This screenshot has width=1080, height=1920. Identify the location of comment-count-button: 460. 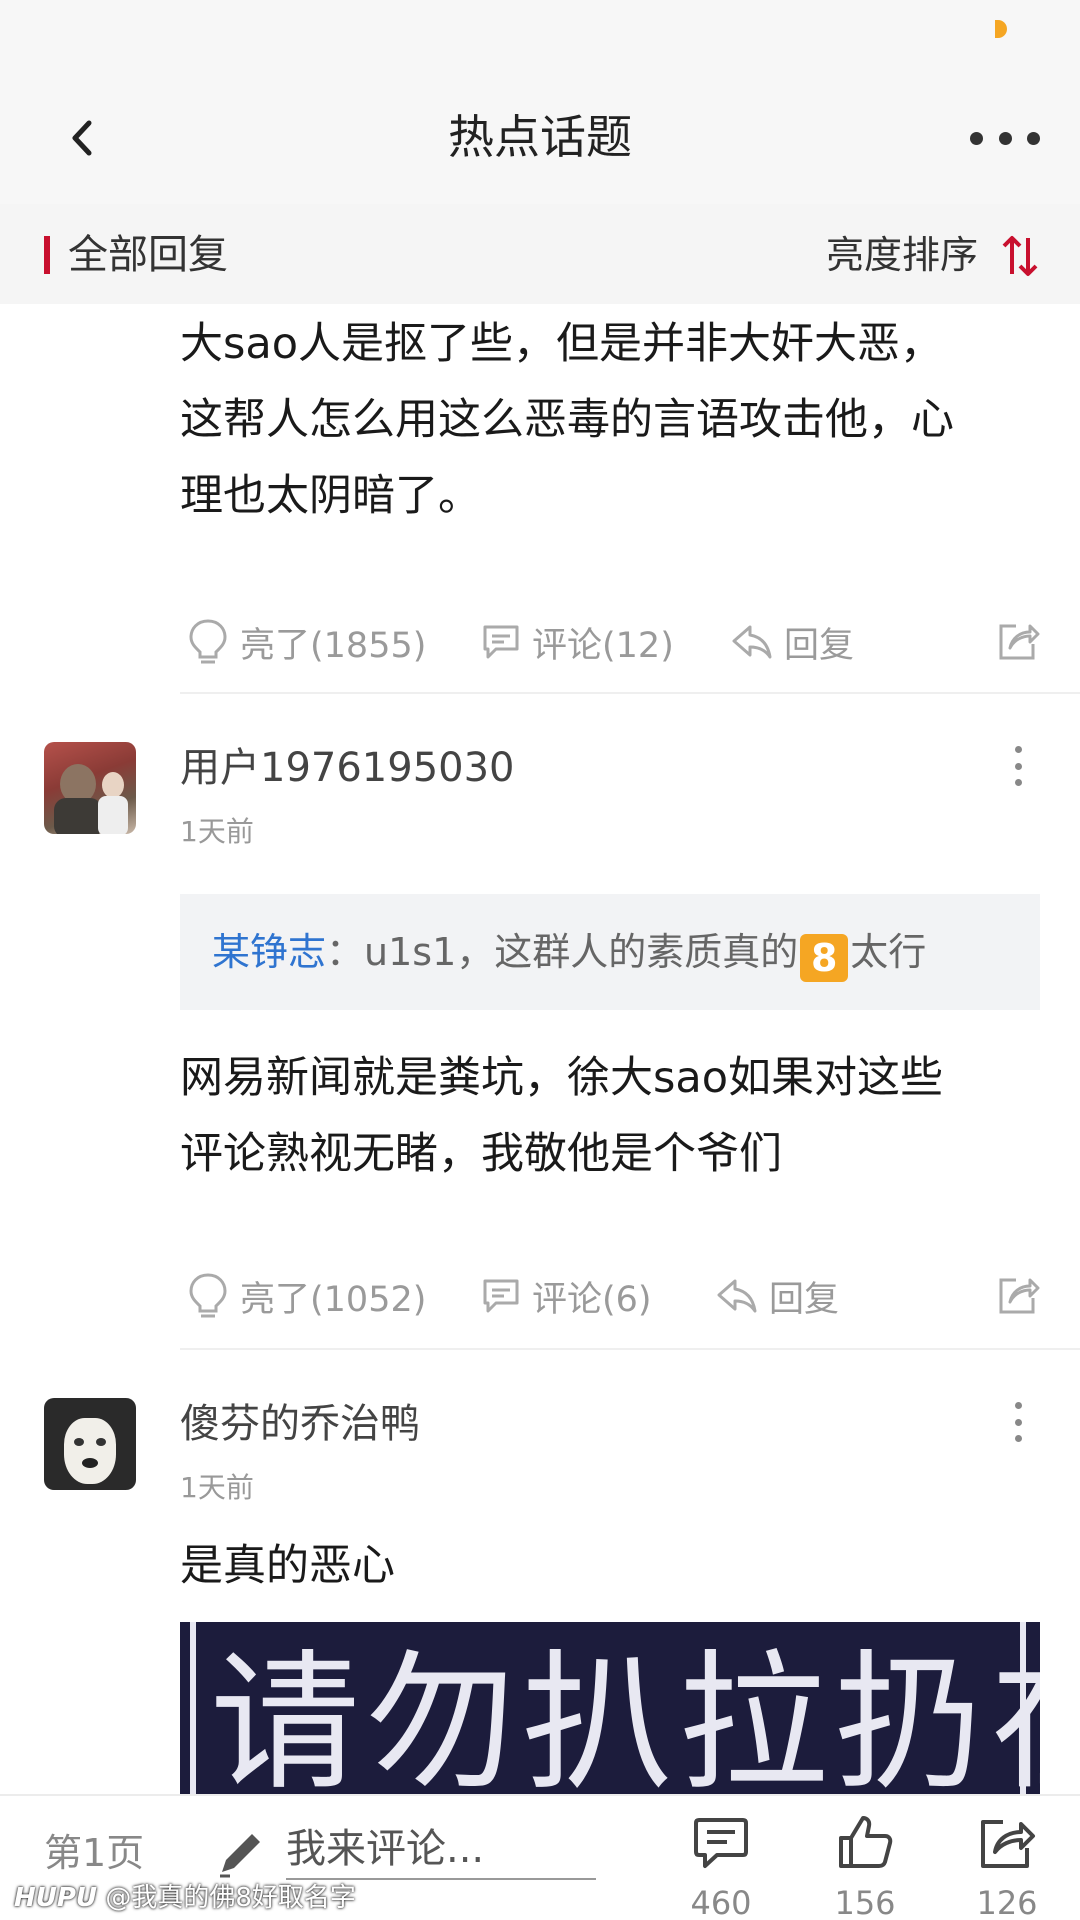
(721, 1867).